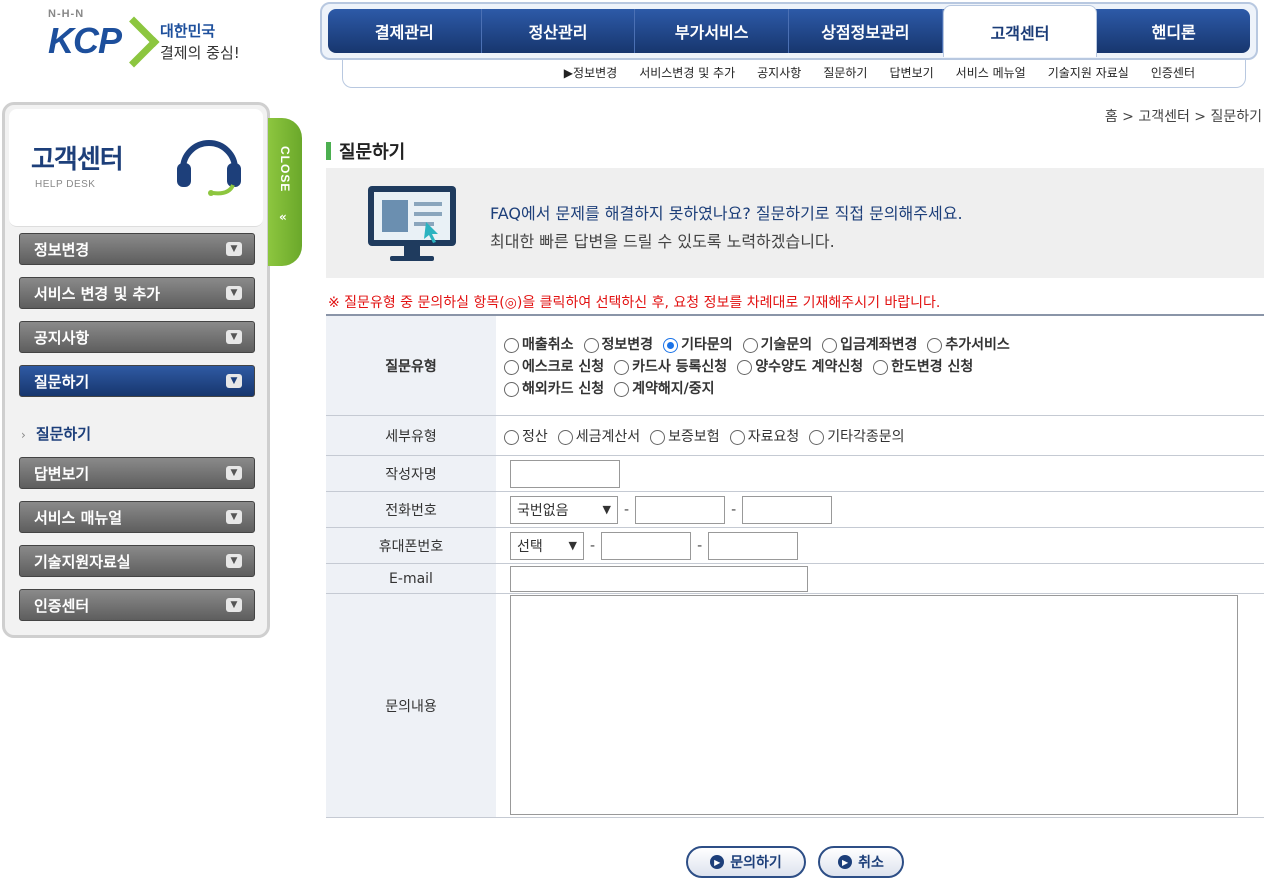 This screenshot has height=893, width=1280. Describe the element at coordinates (977, 344) in the screenshot. I see `radio-label: 추가서비스` at that location.